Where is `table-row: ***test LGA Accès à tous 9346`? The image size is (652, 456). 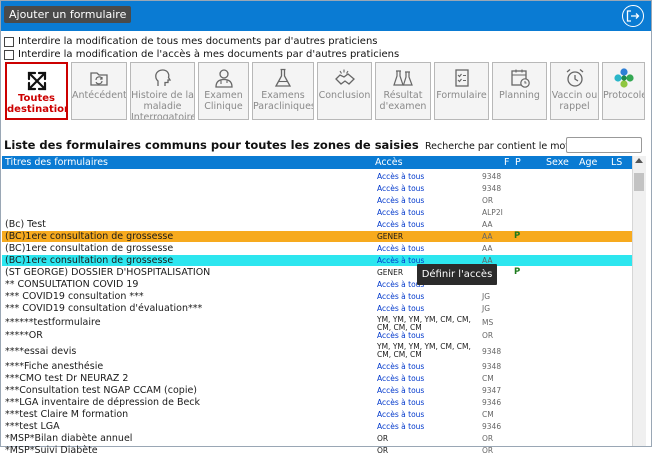 table-row: ***test LGA Accès à tous 9346 is located at coordinates (317, 426).